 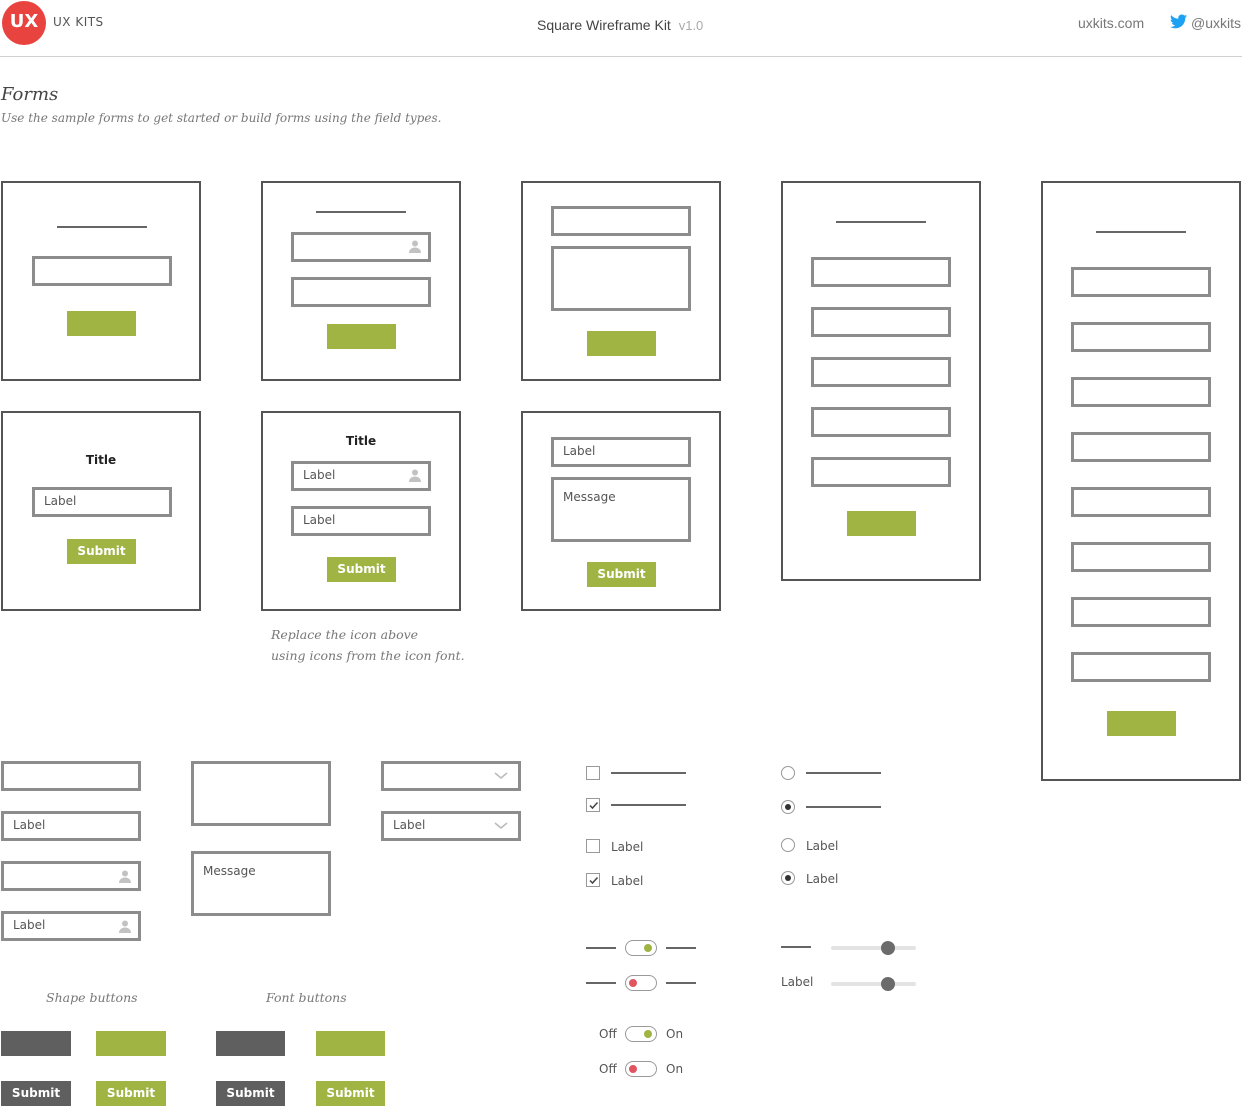 I want to click on toggle-knob, so click(x=633, y=1068).